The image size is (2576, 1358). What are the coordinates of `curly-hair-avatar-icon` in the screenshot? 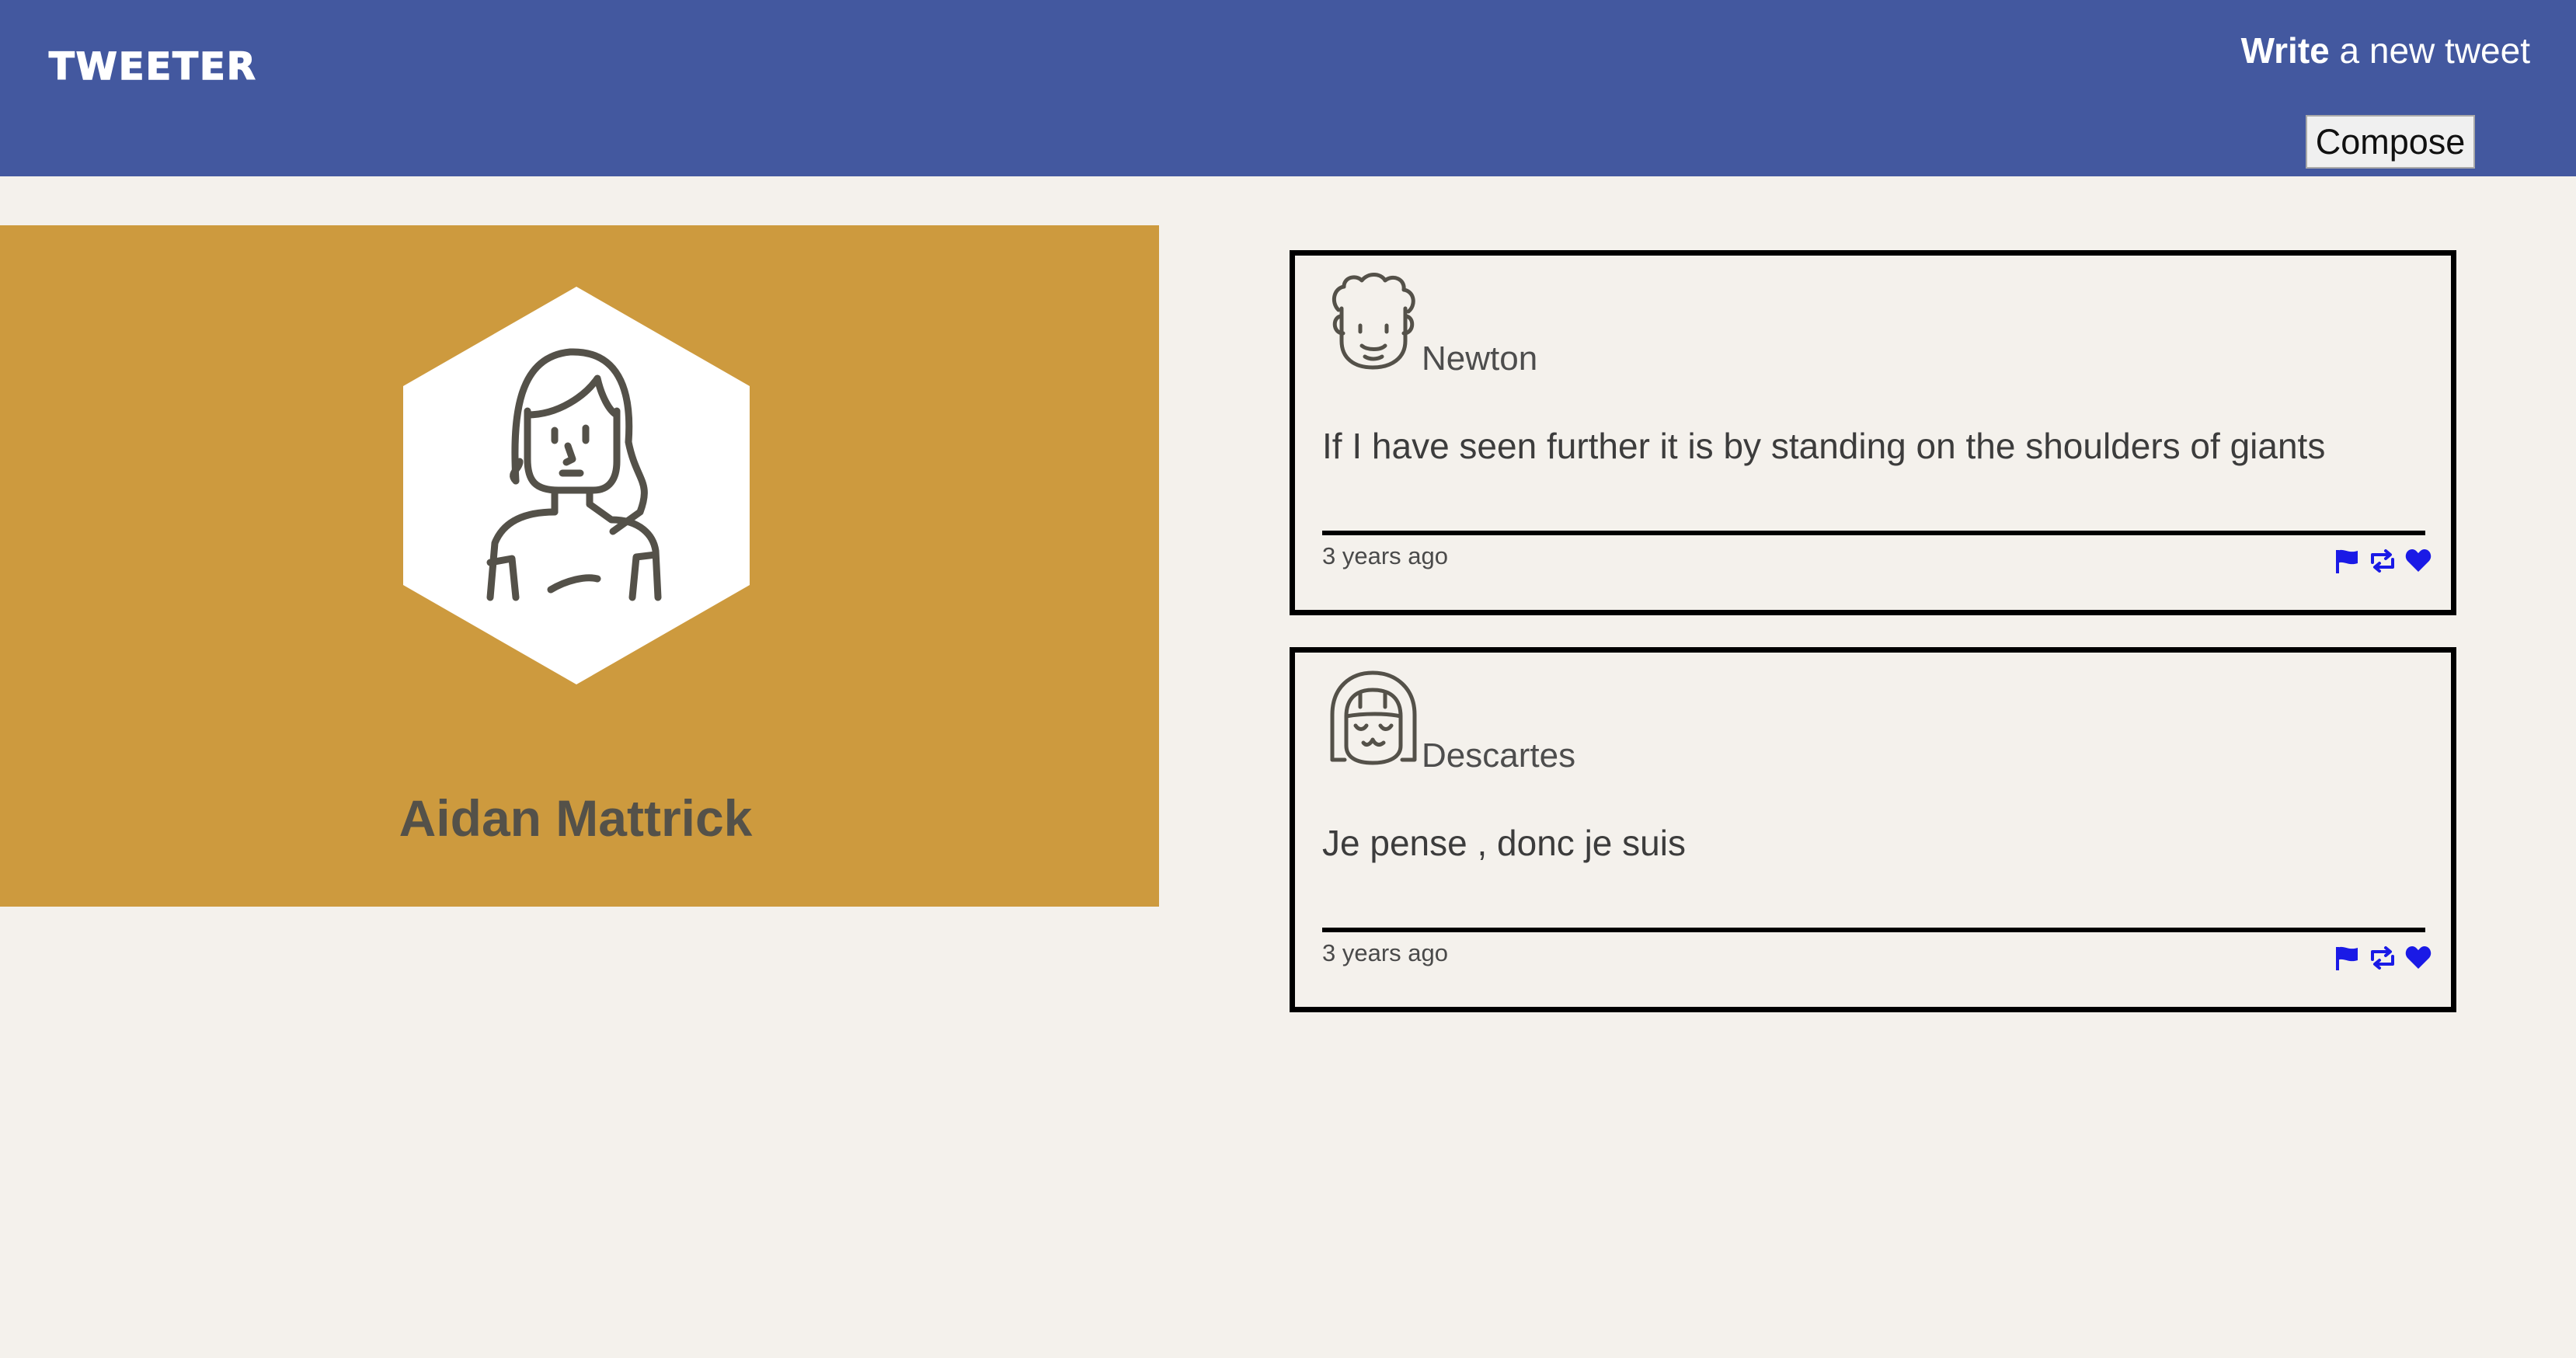 It's located at (1373, 322).